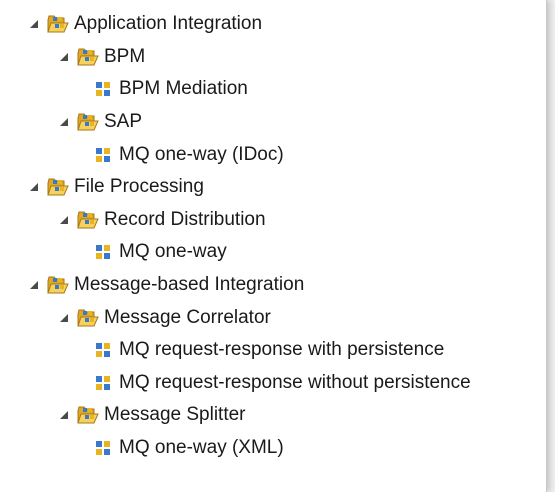 The image size is (555, 492). Describe the element at coordinates (168, 24) in the screenshot. I see `tree-node-label: Application Integration` at that location.